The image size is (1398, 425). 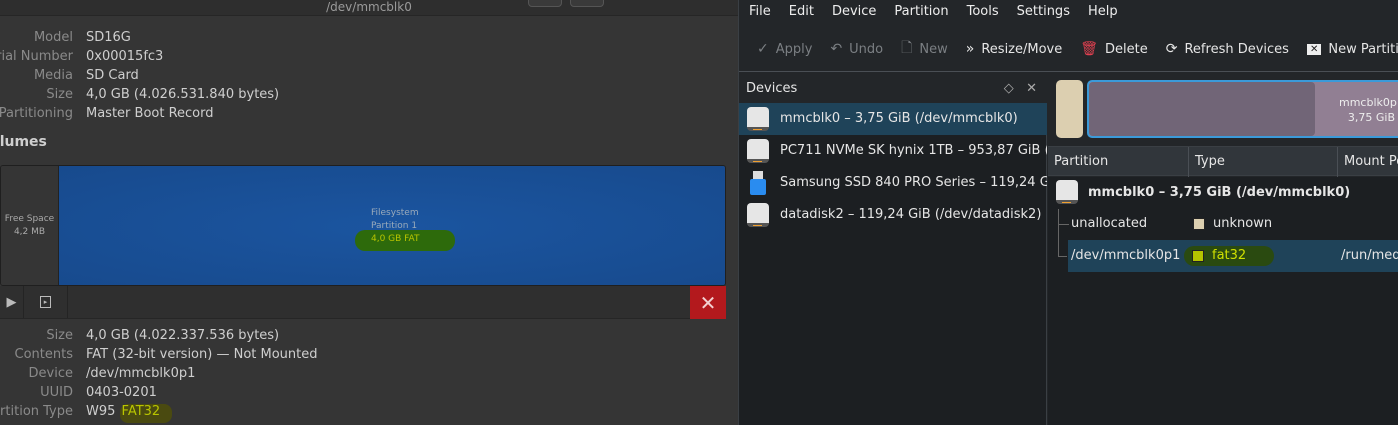 What do you see at coordinates (108, 37) in the screenshot?
I see `model-value: SD16G` at bounding box center [108, 37].